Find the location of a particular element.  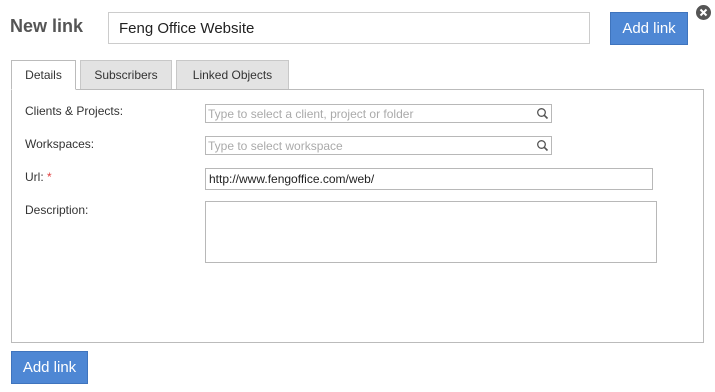

tab-linked-objects: Linked Objects is located at coordinates (232, 74).